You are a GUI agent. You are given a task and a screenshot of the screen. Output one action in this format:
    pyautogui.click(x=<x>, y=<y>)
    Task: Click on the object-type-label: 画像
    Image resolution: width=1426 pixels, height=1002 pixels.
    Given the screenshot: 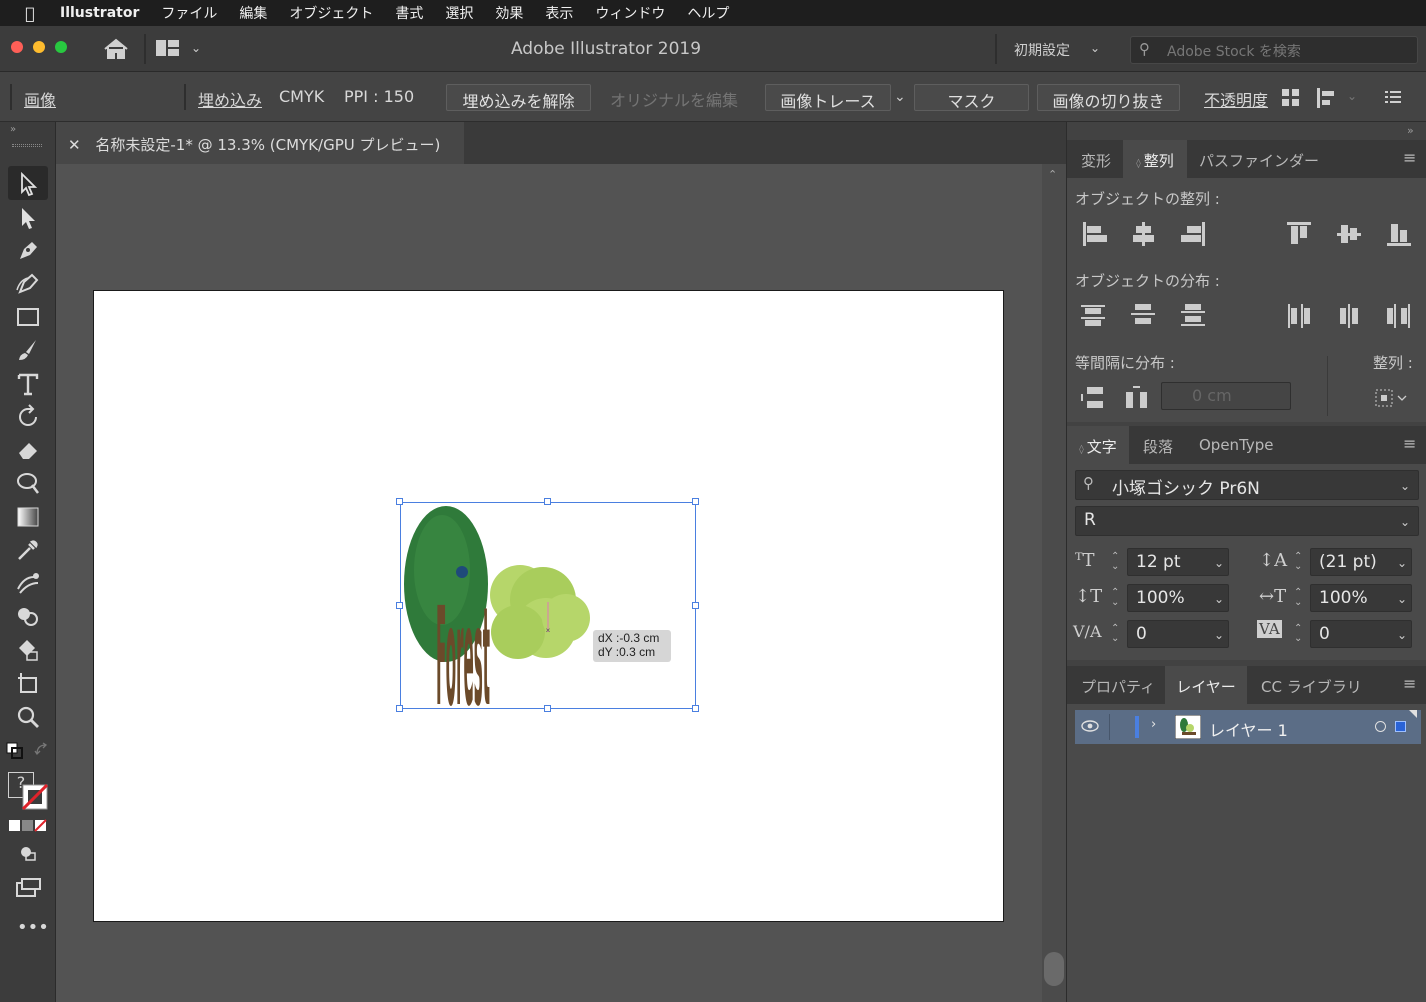 What is the action you would take?
    pyautogui.click(x=40, y=99)
    